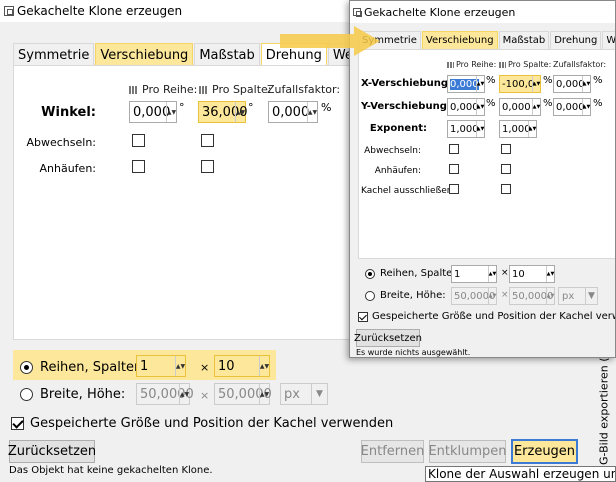 This screenshot has height=482, width=616. Describe the element at coordinates (227, 54) in the screenshot. I see `tab-scale: Maßstab` at that location.